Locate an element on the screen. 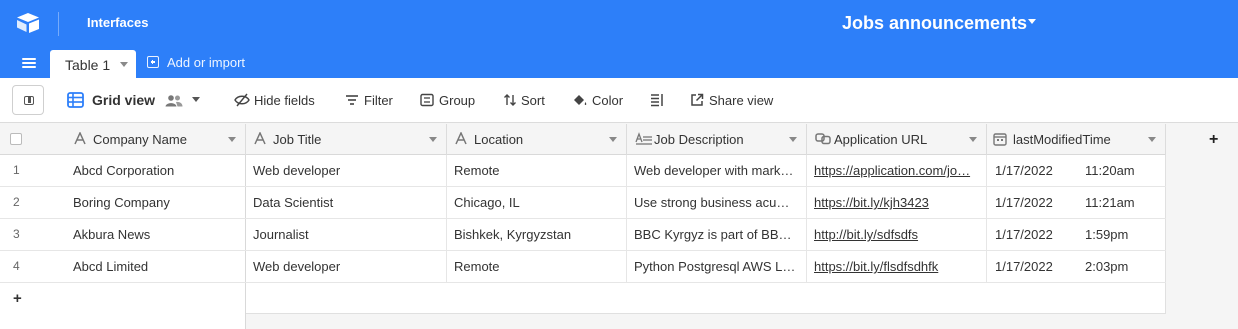  row-number: 1 is located at coordinates (16, 170).